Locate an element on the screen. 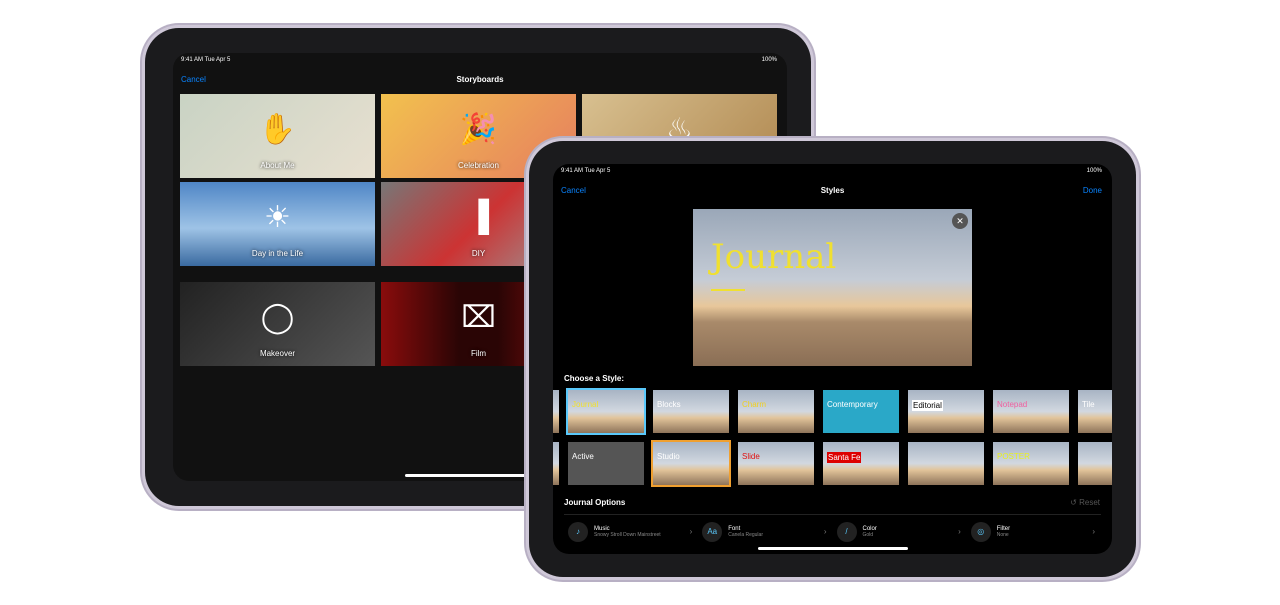 The image size is (1280, 605). storyboard-tile: ◯ Makeover is located at coordinates (277, 324).